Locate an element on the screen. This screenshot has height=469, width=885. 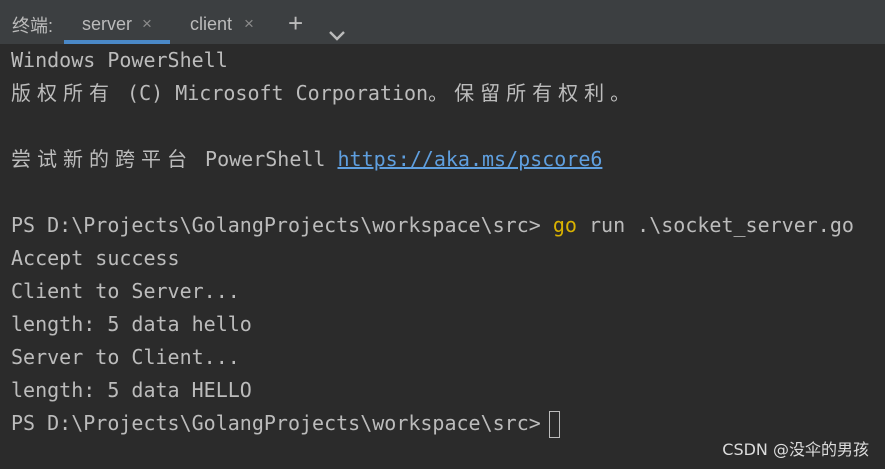
try-text: PowerShell is located at coordinates (265, 159).